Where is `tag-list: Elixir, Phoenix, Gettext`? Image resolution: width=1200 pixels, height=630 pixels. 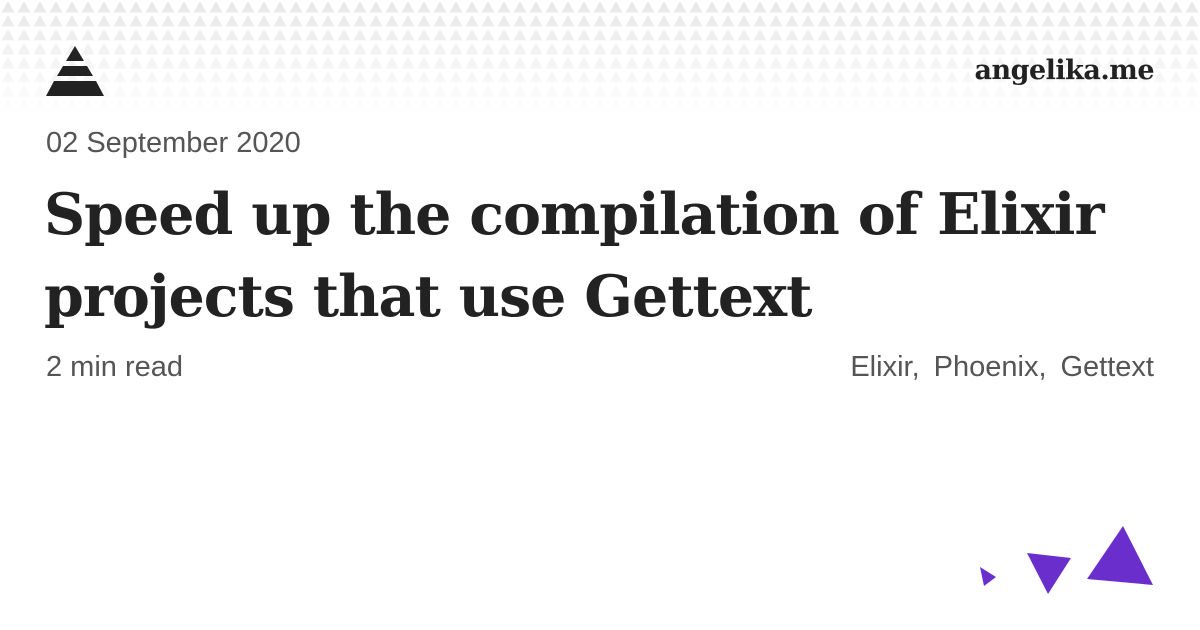
tag-list: Elixir, Phoenix, Gettext is located at coordinates (1002, 367).